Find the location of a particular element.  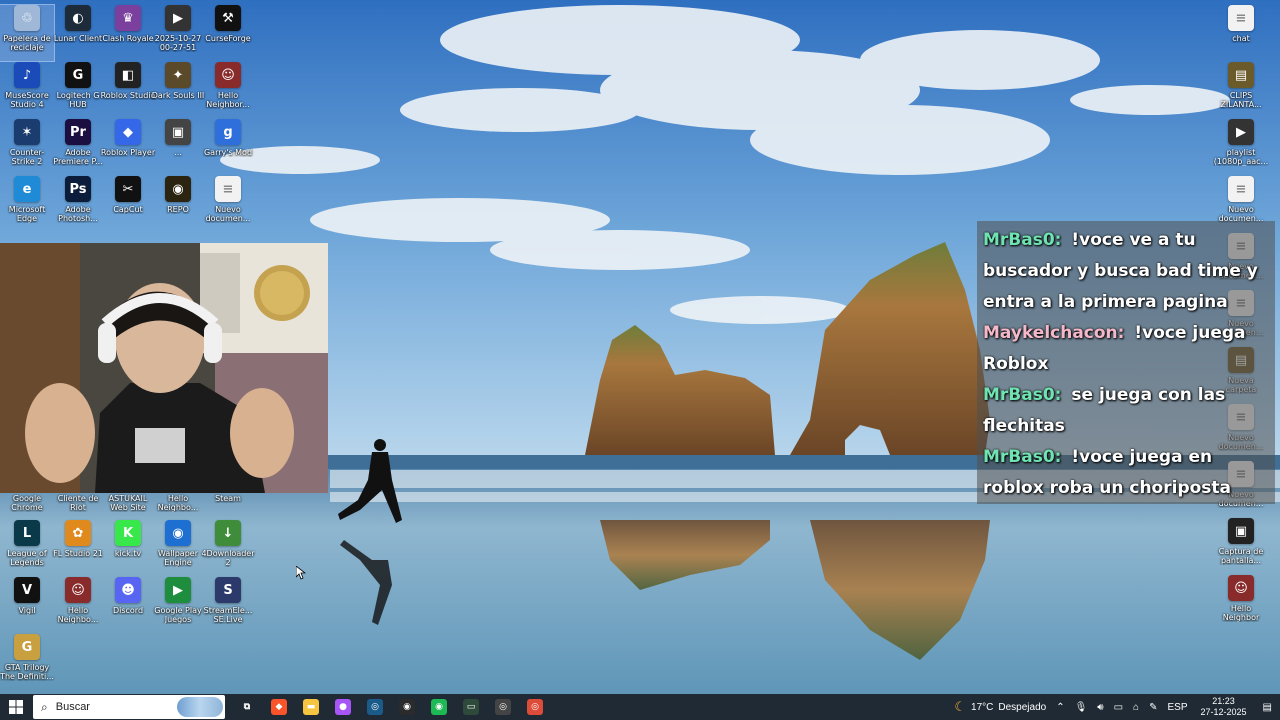

desktop-icon: ✦ Dark Souls III is located at coordinates (178, 90).